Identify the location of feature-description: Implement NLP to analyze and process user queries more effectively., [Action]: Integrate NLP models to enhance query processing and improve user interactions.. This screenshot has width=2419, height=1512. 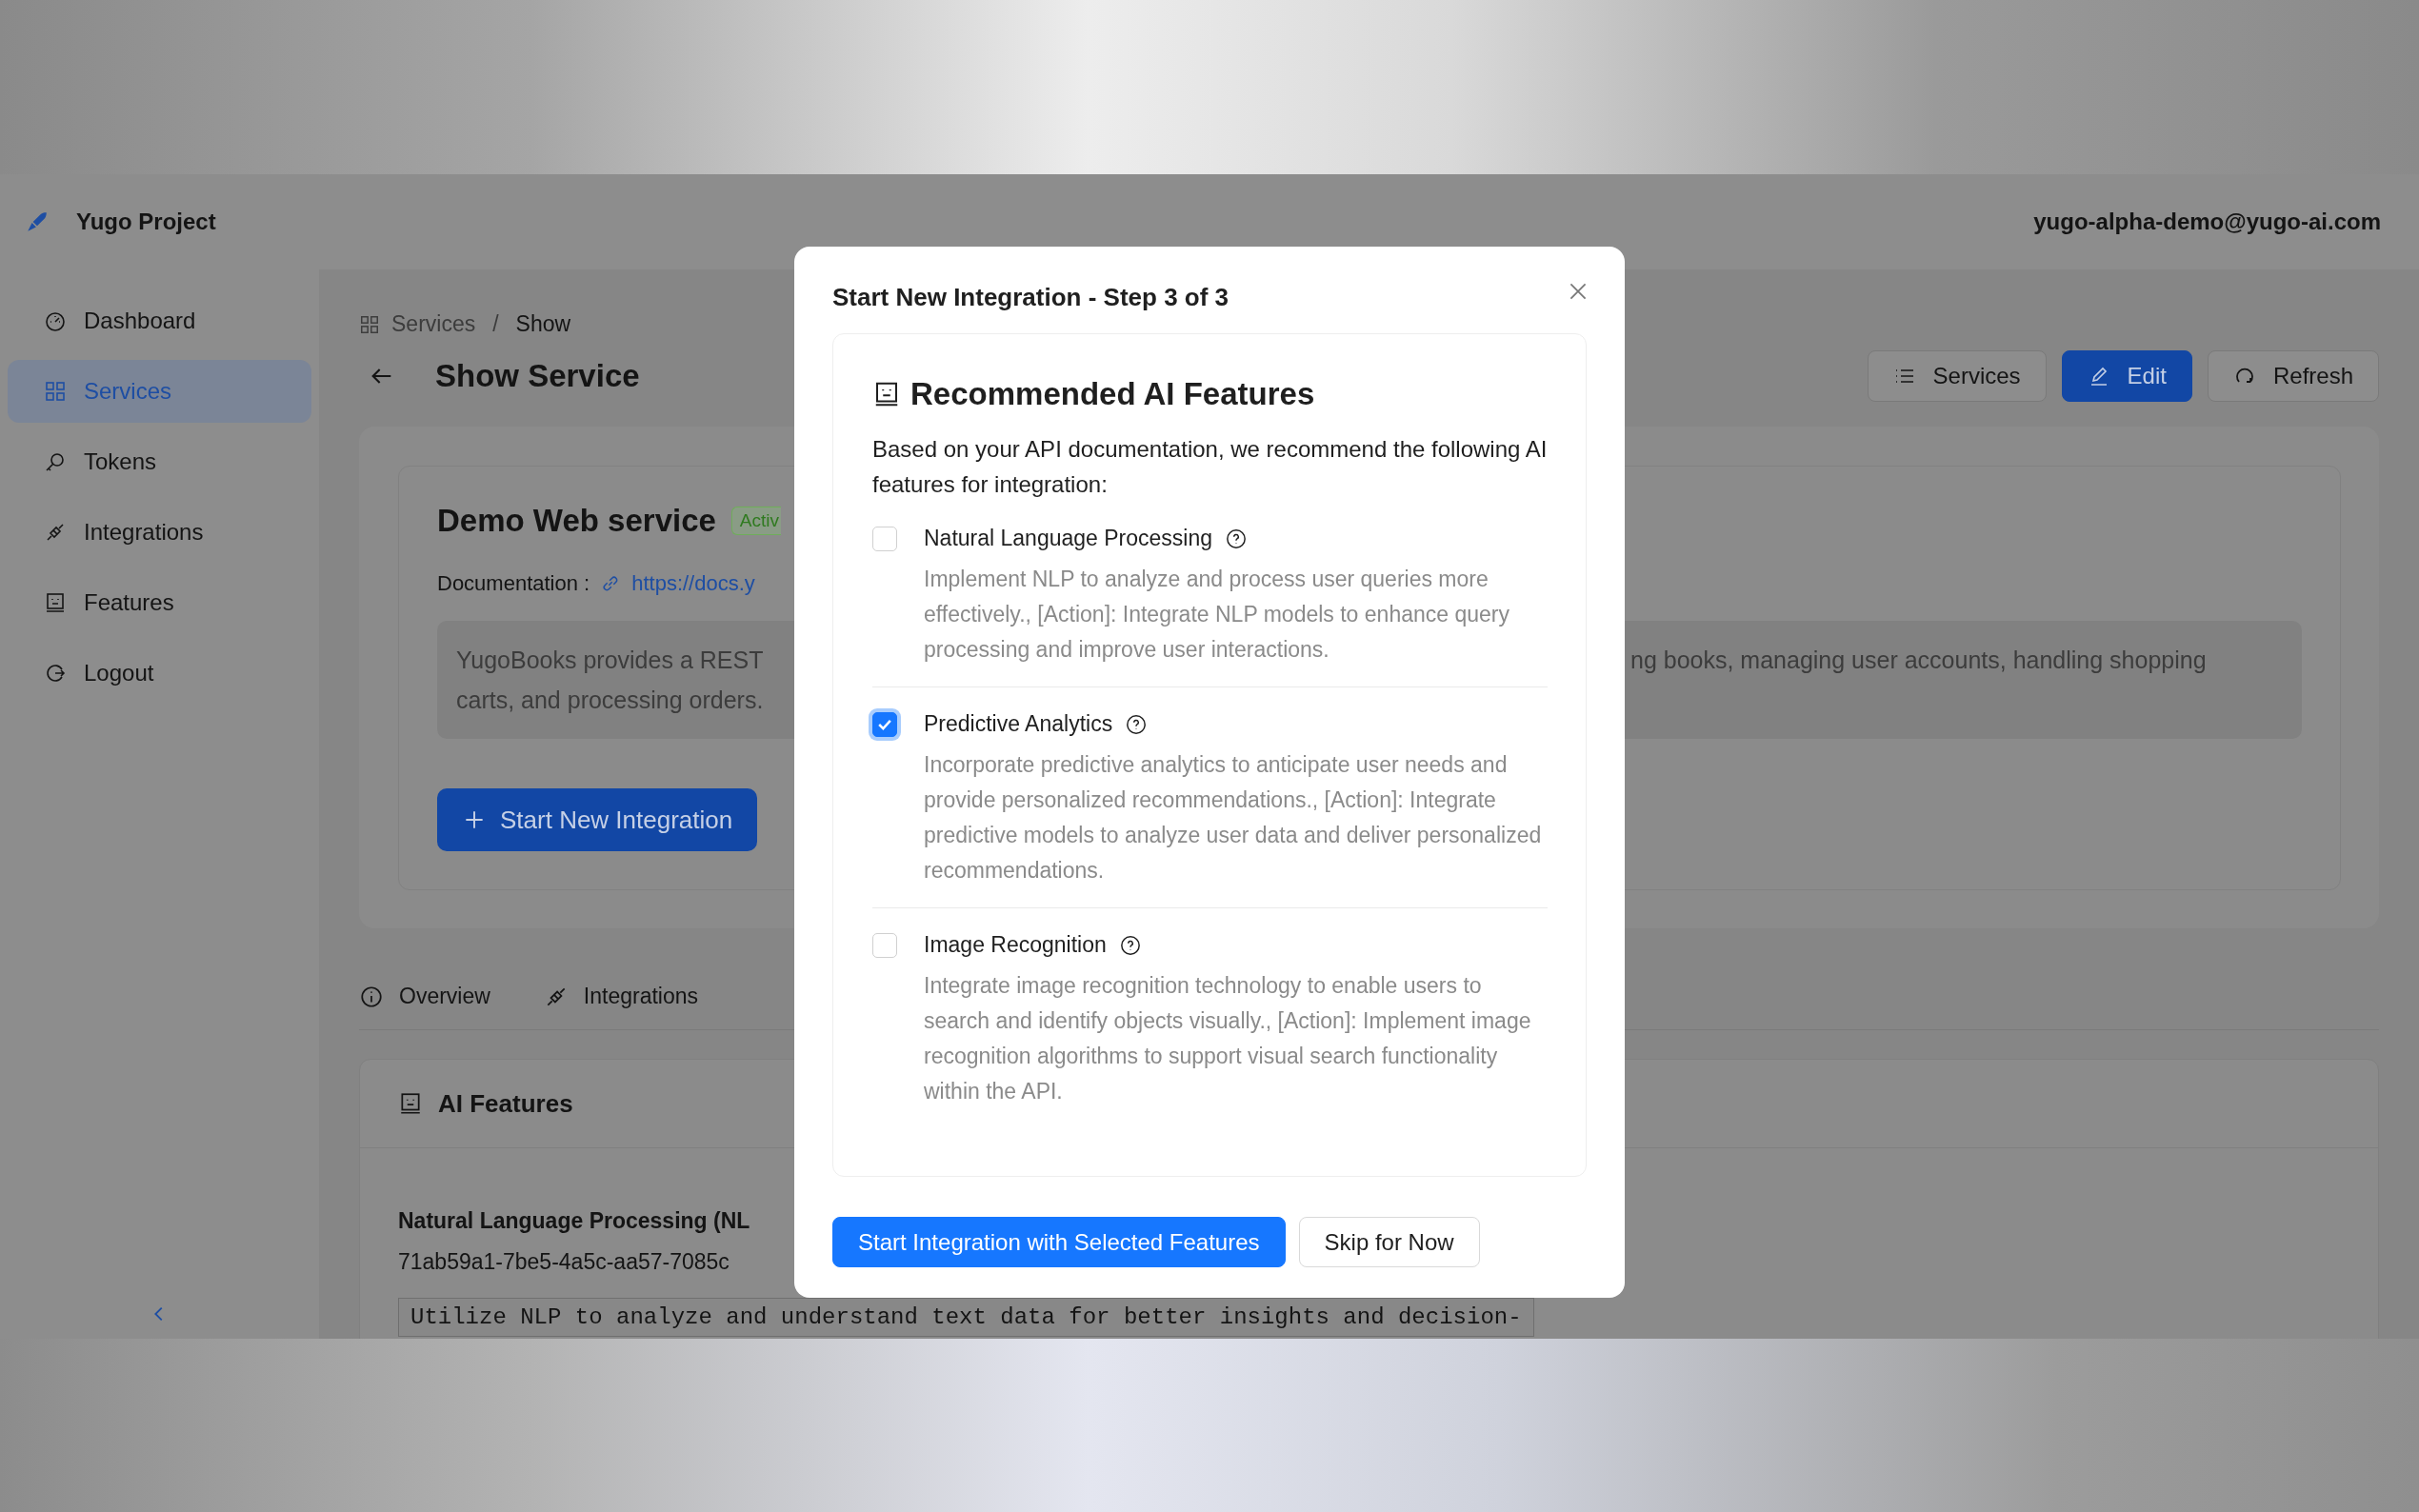
(1217, 615).